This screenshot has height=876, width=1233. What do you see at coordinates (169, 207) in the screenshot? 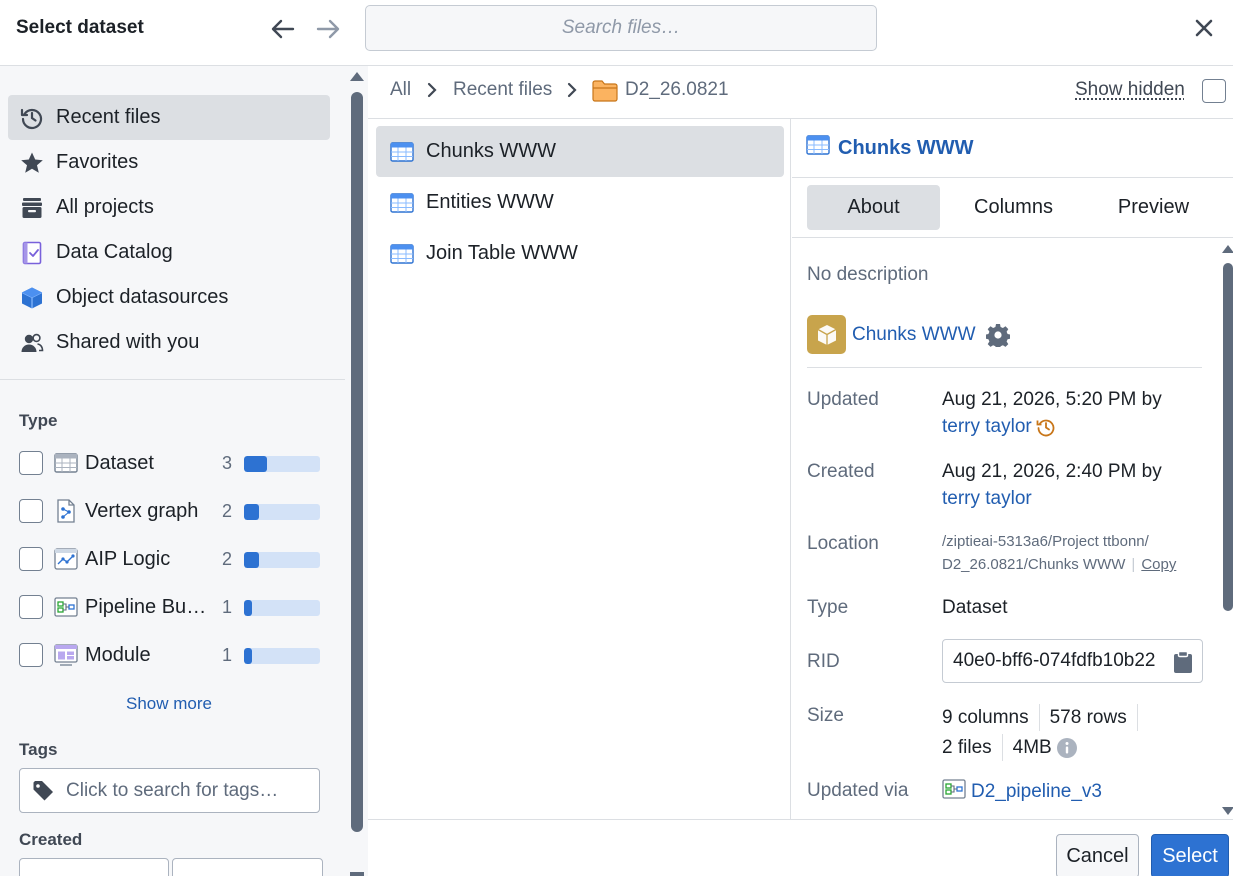
I see `sidebar-item-all-projects: All projects` at bounding box center [169, 207].